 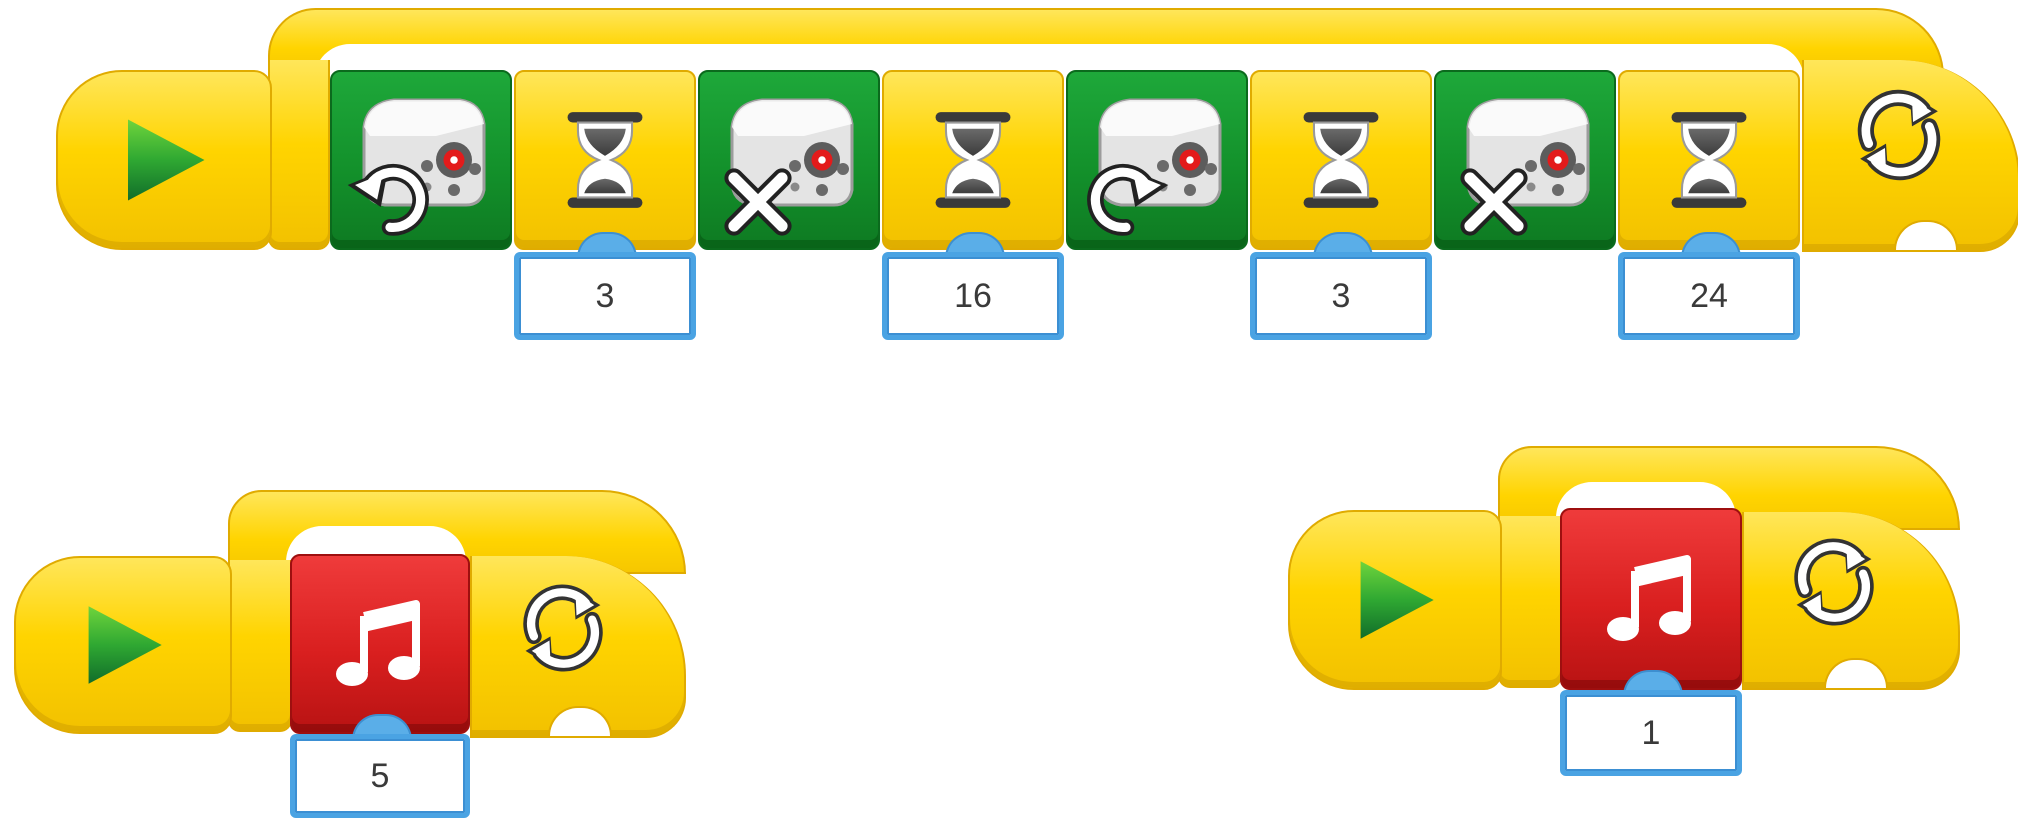 What do you see at coordinates (1651, 733) in the screenshot?
I see `sound-param-input: 1` at bounding box center [1651, 733].